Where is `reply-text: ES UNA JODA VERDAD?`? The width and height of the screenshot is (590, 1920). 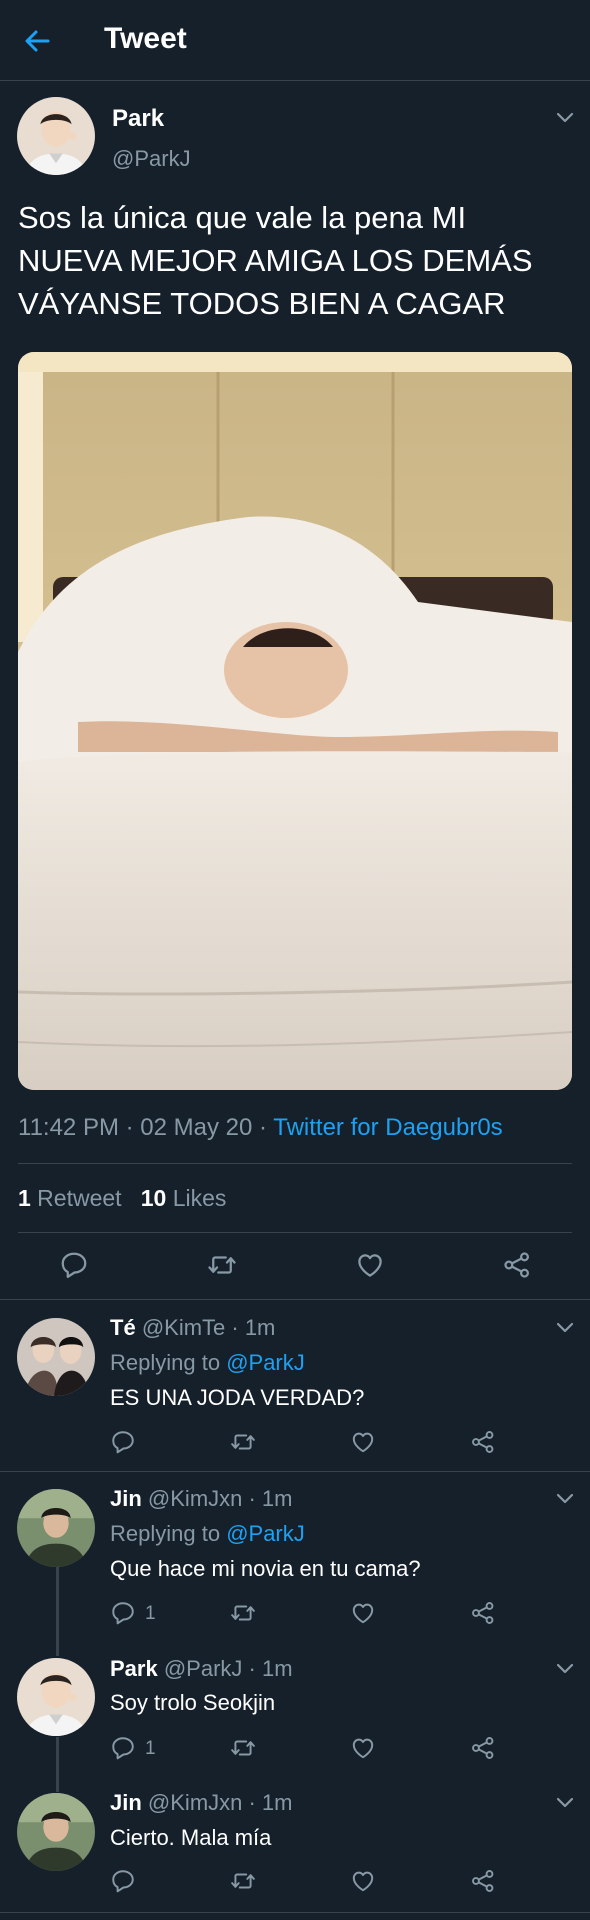
reply-text: ES UNA JODA VERDAD? is located at coordinates (237, 1397).